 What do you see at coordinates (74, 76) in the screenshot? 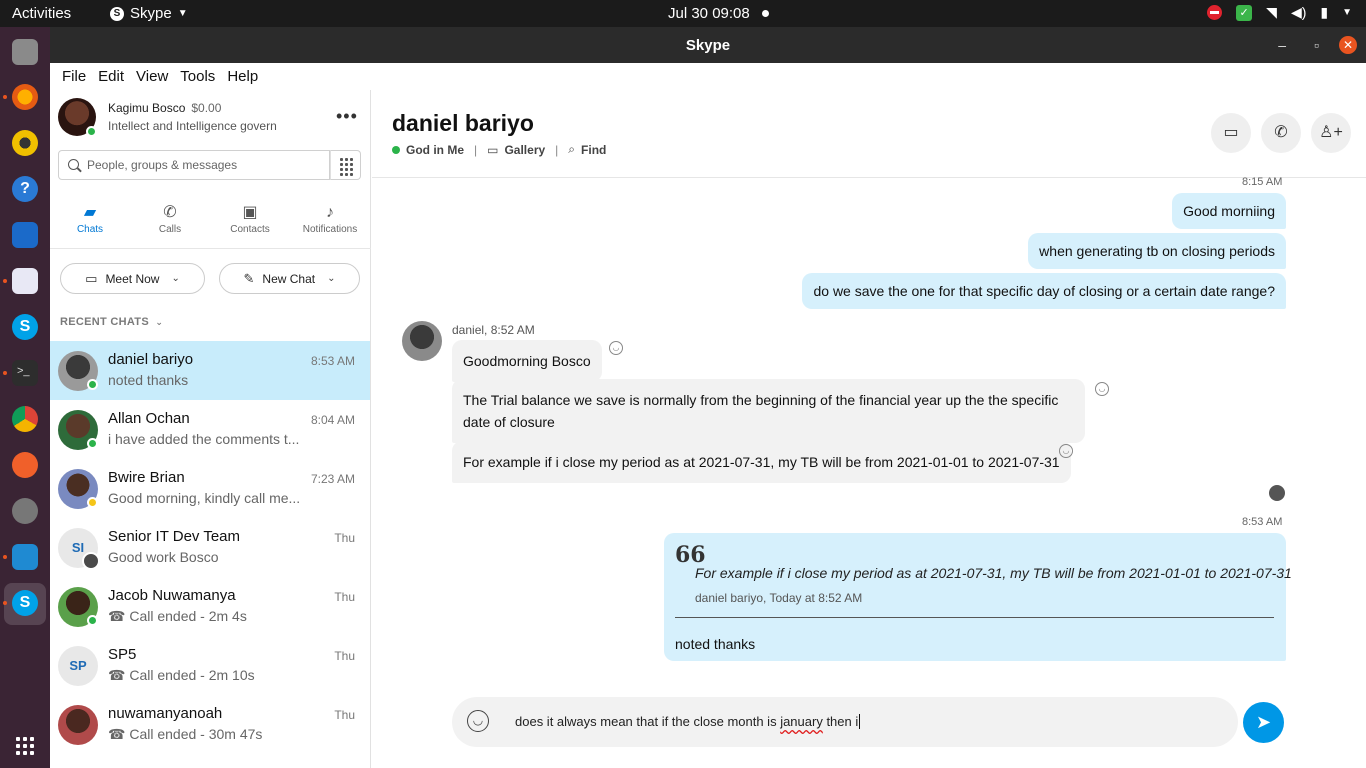
I see `menu-file: File` at bounding box center [74, 76].